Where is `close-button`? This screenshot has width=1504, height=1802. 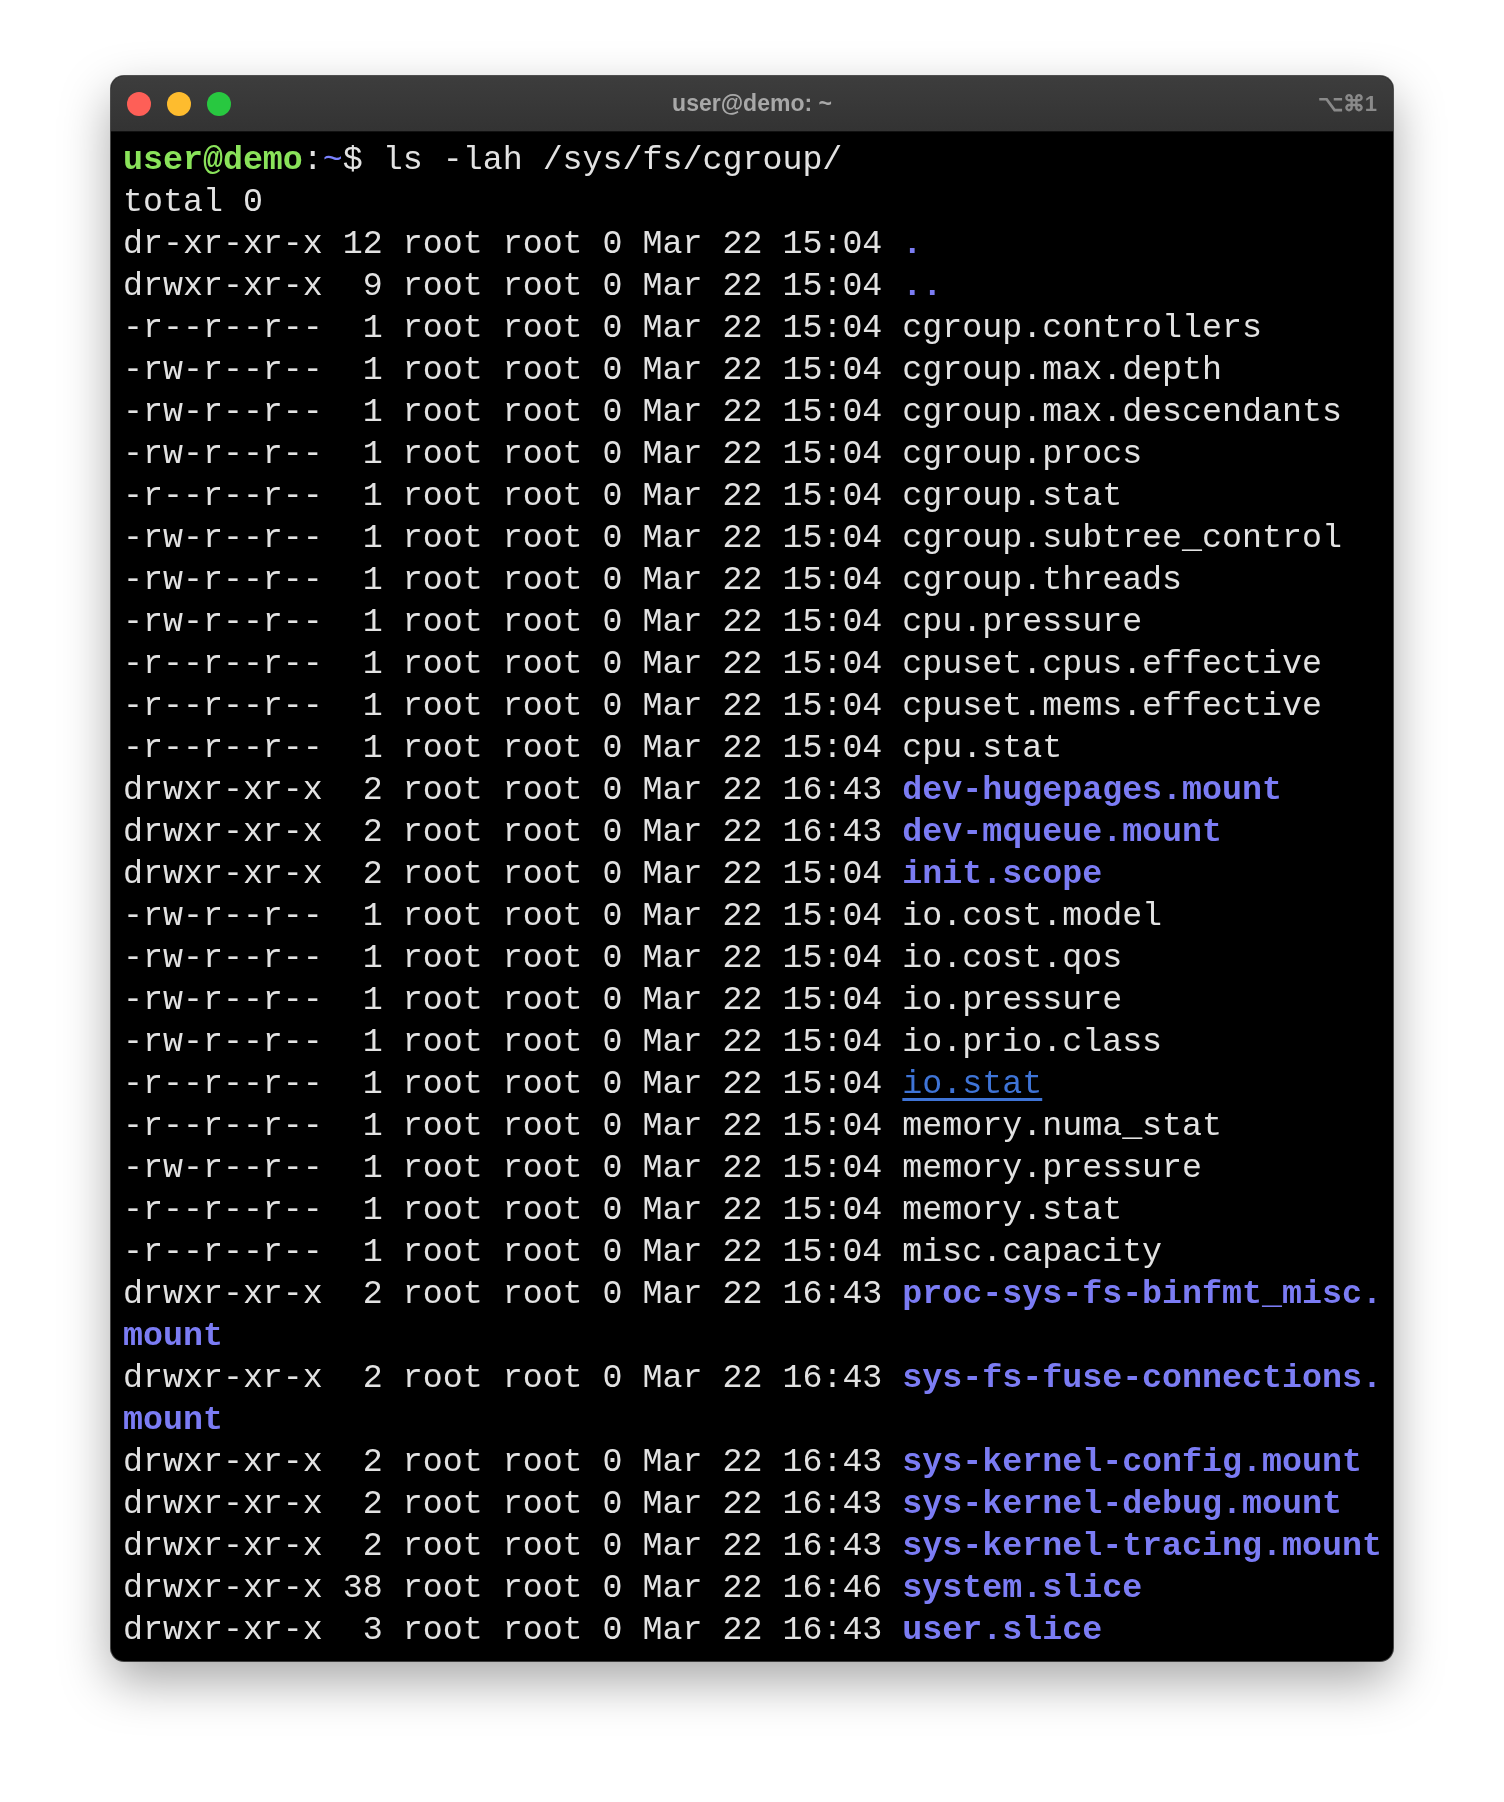
close-button is located at coordinates (139, 103).